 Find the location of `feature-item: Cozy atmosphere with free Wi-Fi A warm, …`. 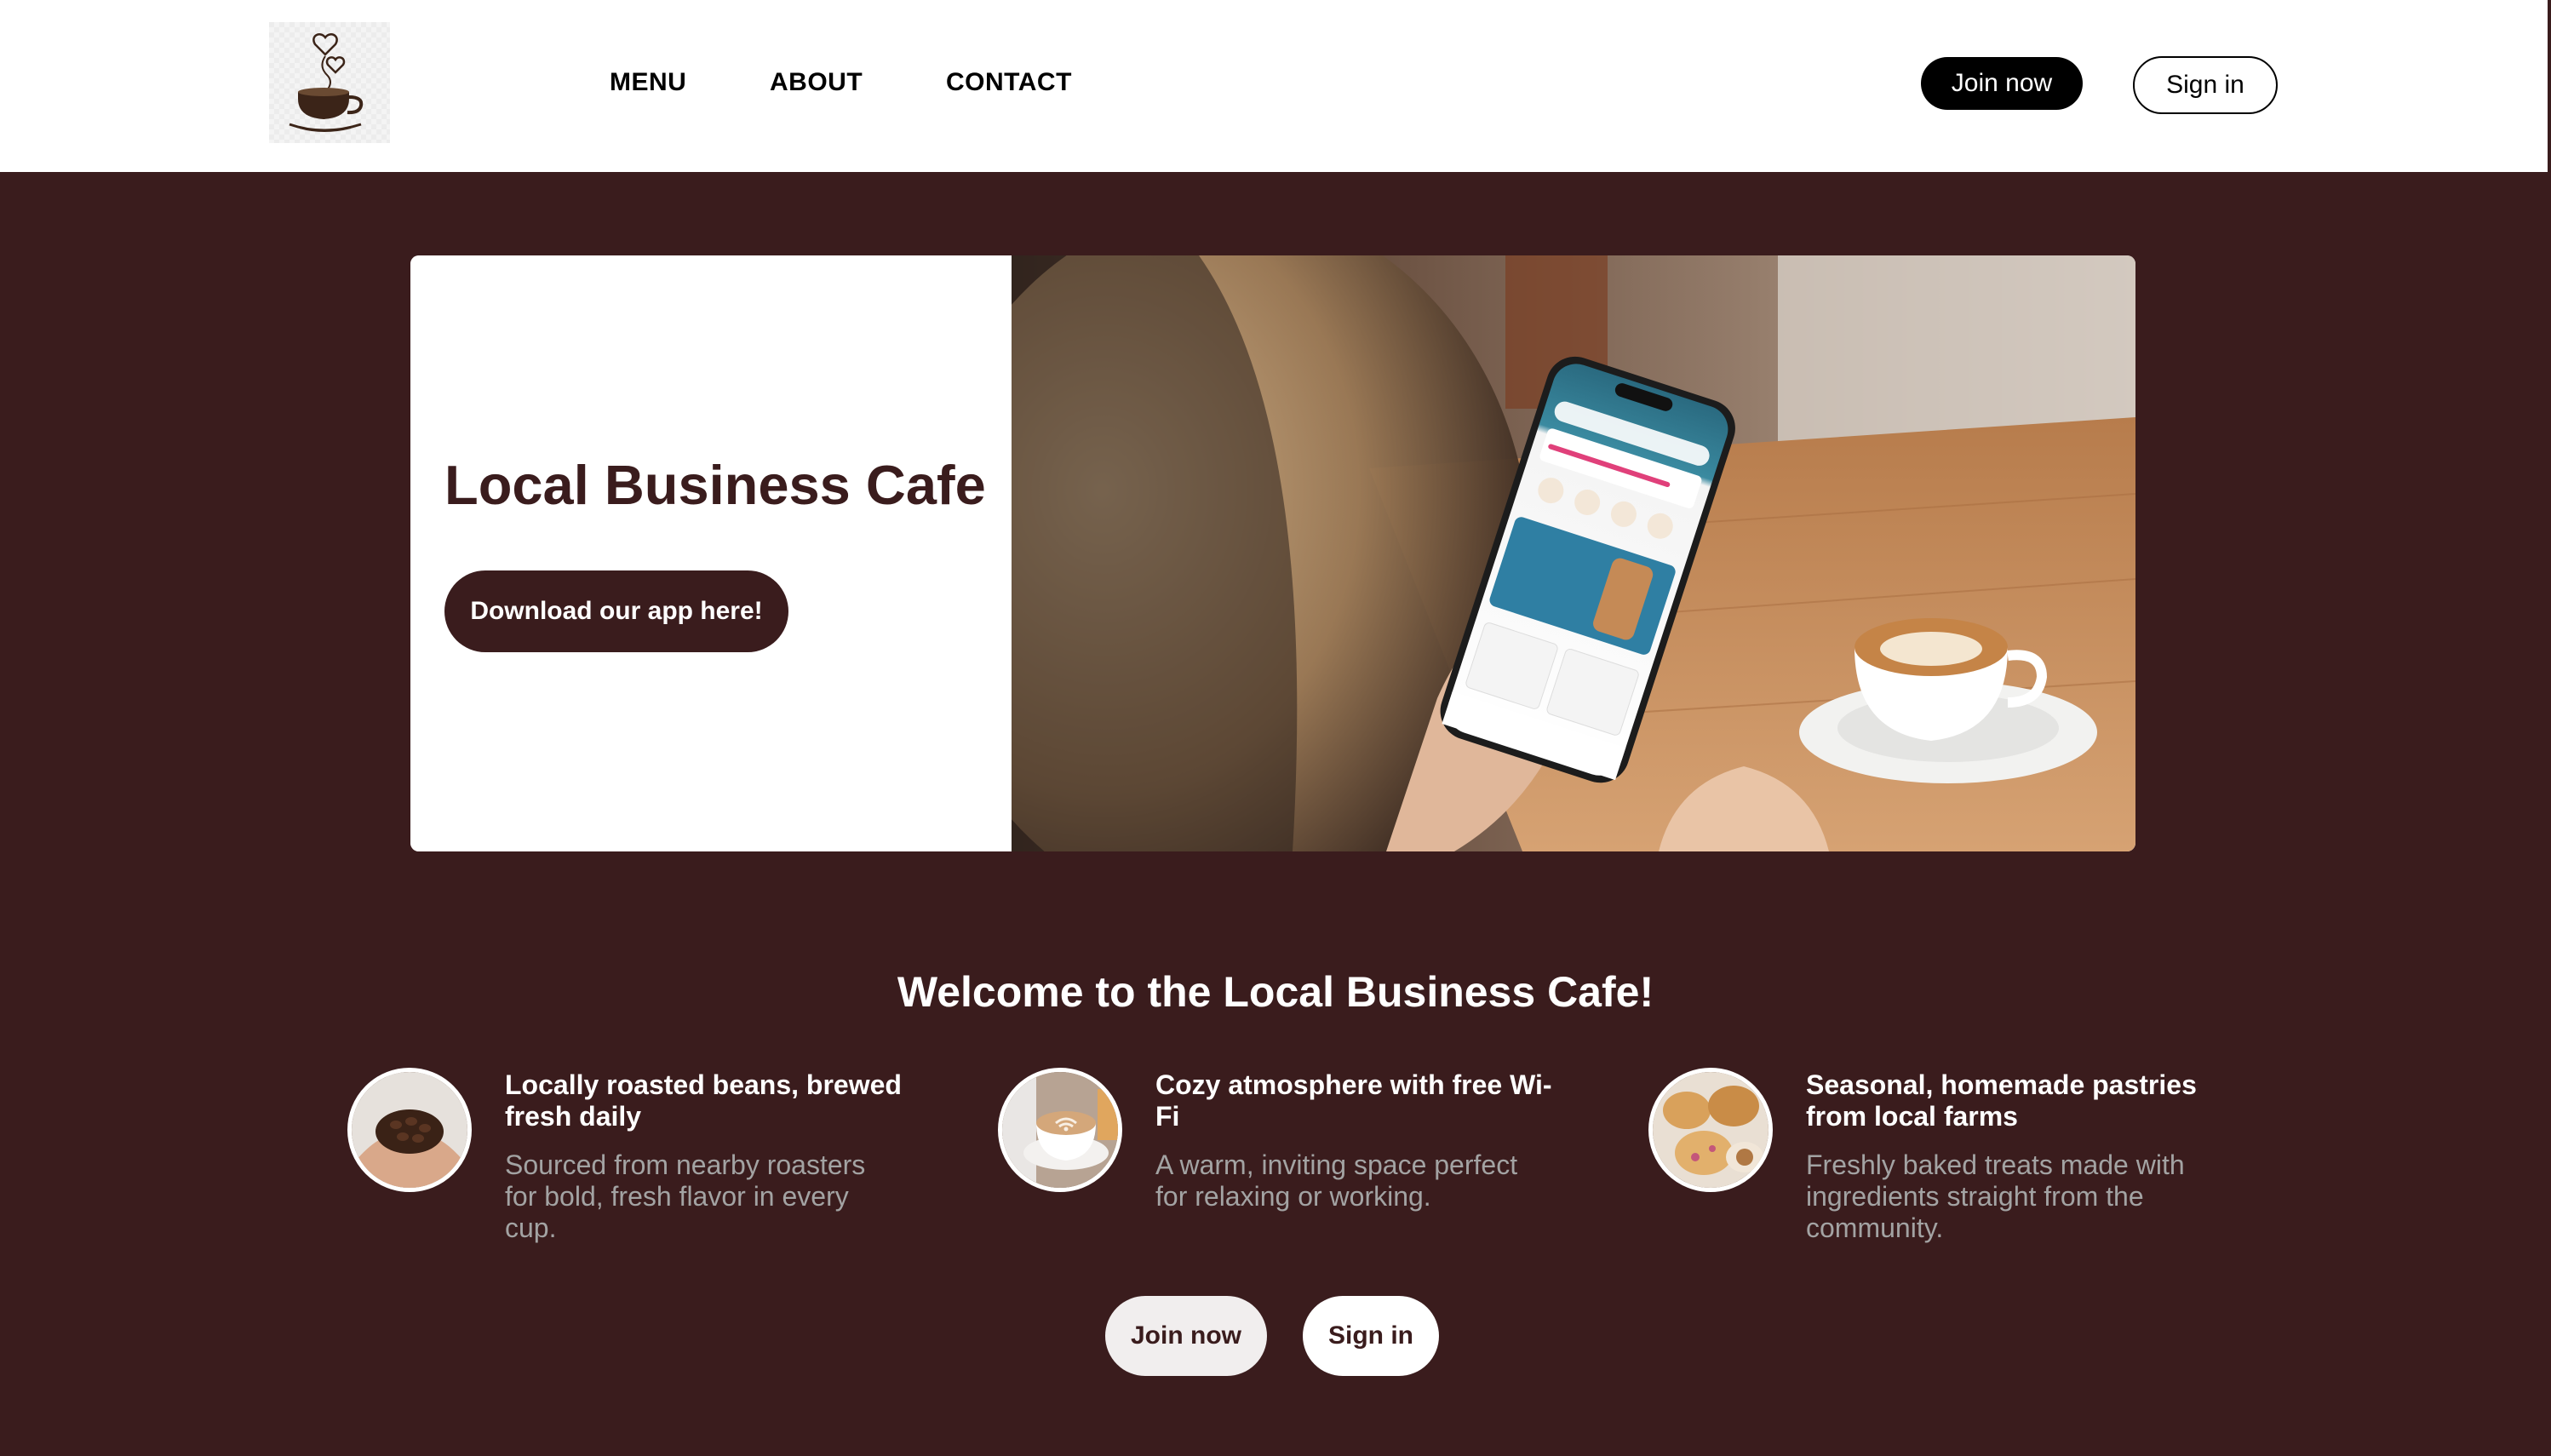

feature-item: Cozy atmosphere with free Wi-Fi A warm, … is located at coordinates (1287, 1161).